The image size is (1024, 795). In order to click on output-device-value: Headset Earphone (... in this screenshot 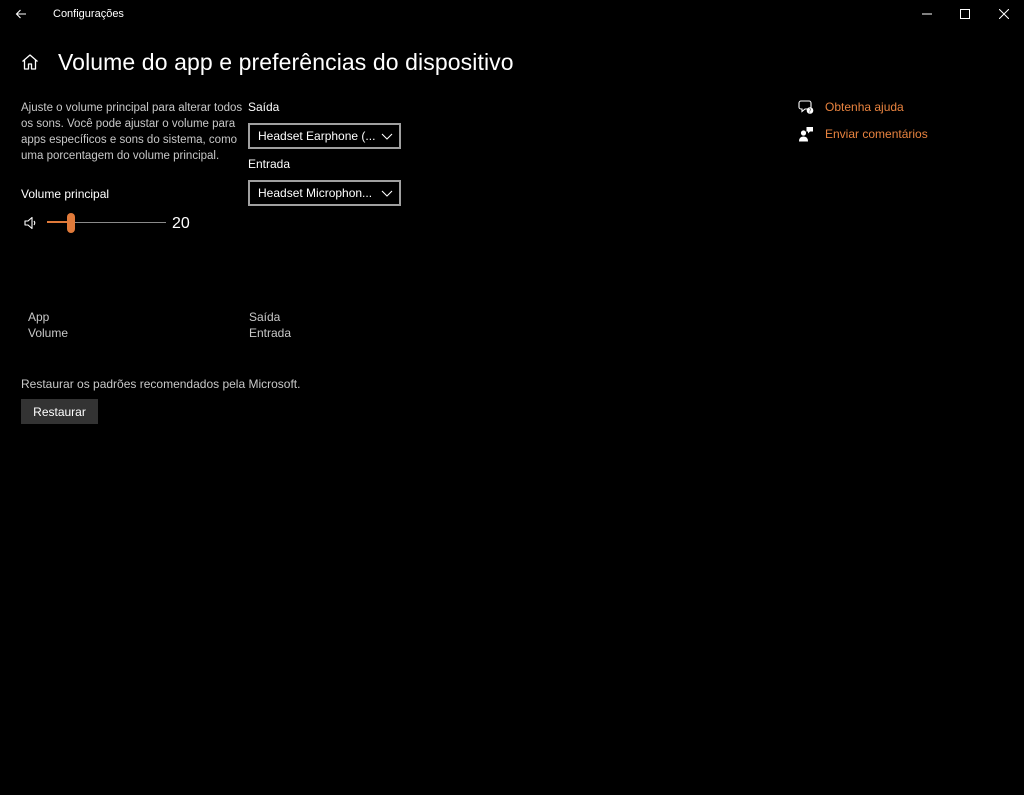, I will do `click(317, 136)`.